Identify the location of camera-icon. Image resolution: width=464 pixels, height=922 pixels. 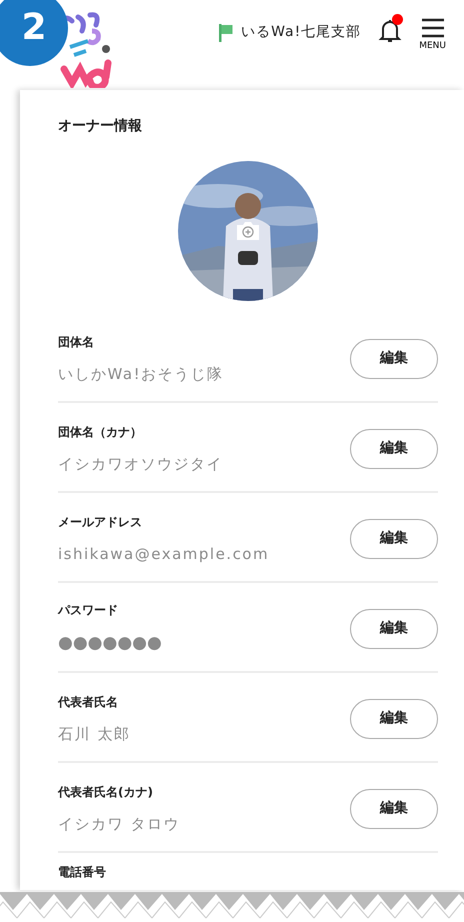
(248, 231).